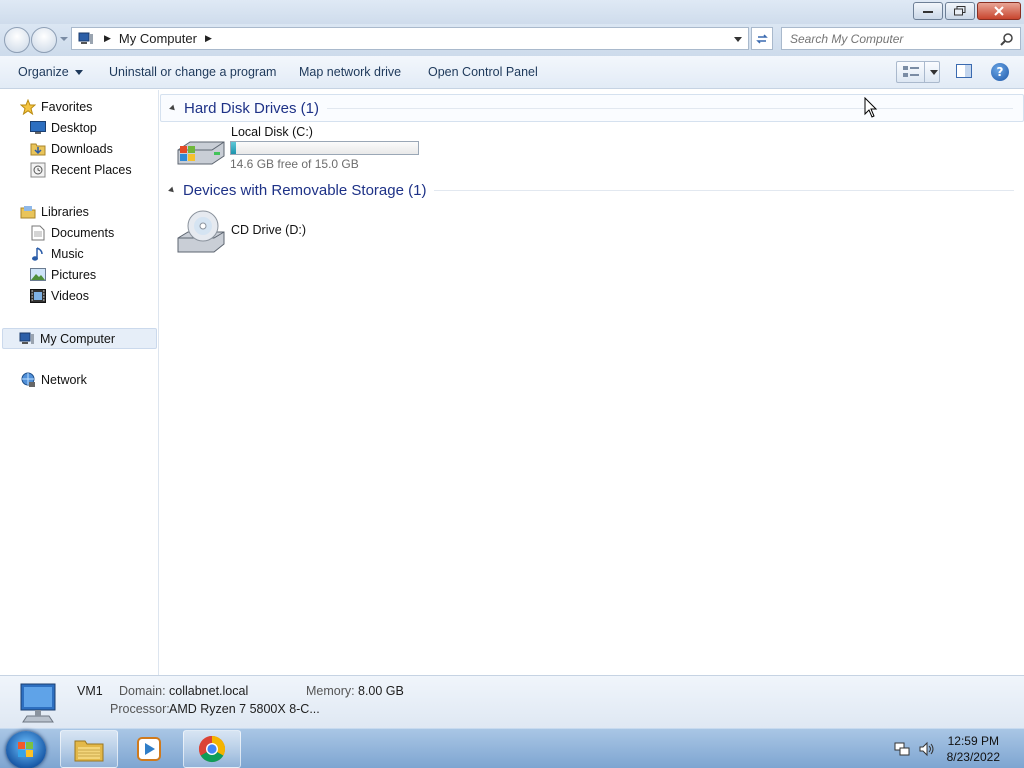 The width and height of the screenshot is (1024, 768). I want to click on taskbar-app-chrome, so click(212, 749).